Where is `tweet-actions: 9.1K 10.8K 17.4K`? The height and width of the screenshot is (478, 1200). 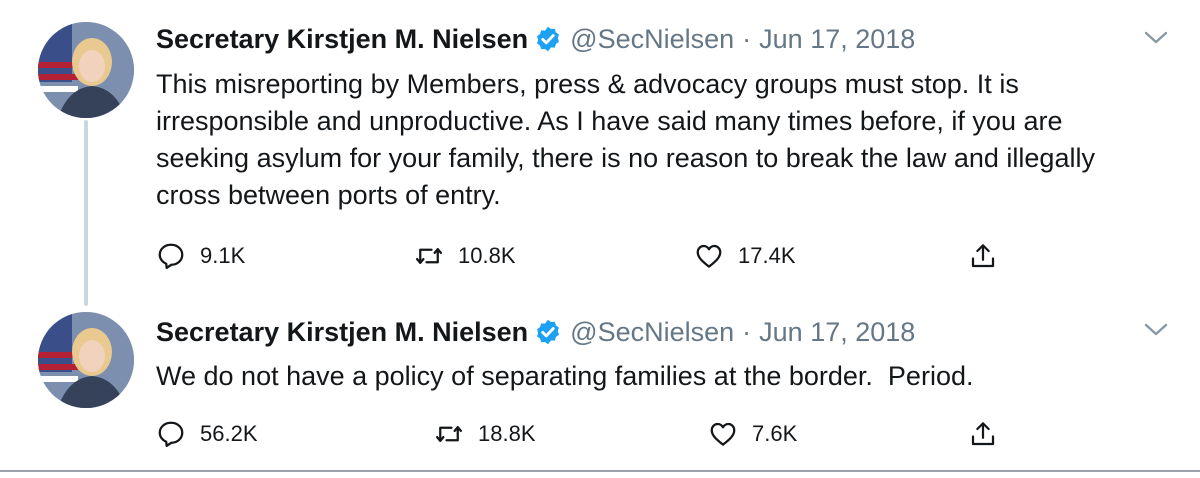 tweet-actions: 9.1K 10.8K 17.4K is located at coordinates (656, 256).